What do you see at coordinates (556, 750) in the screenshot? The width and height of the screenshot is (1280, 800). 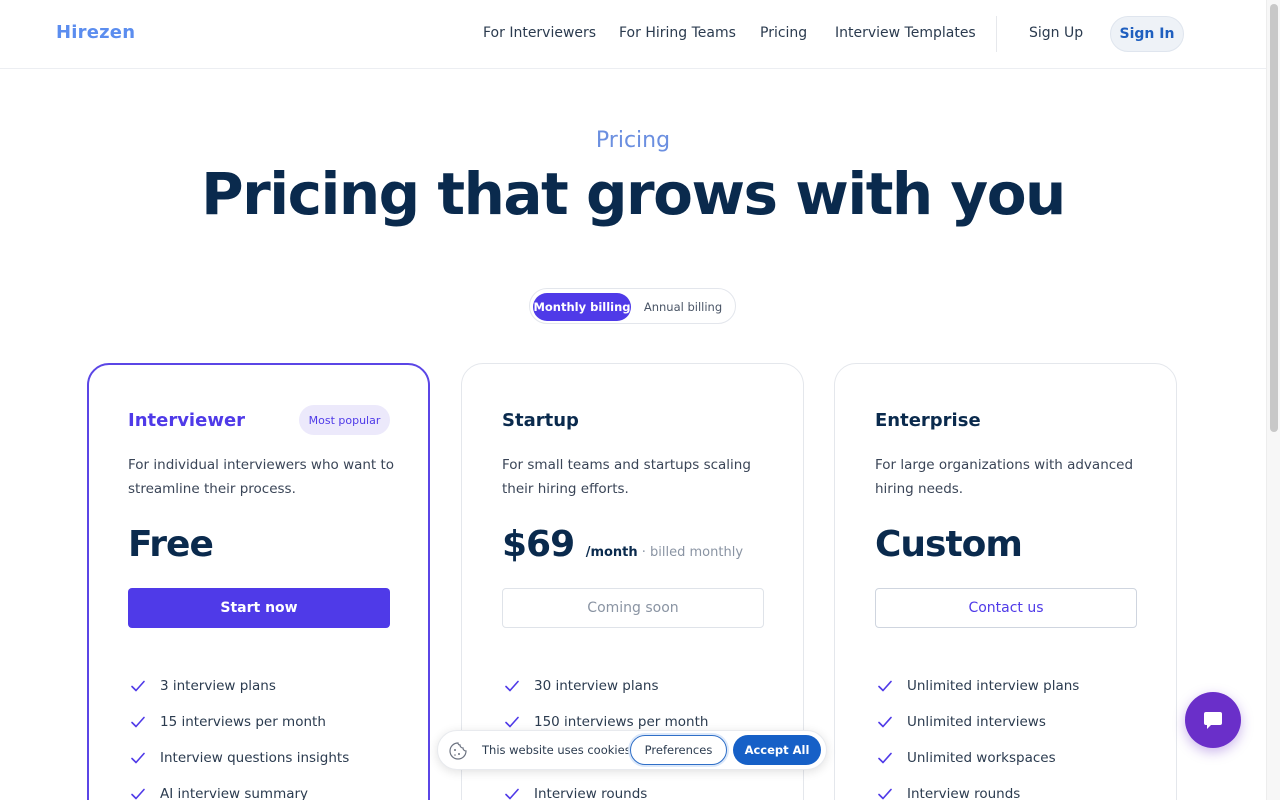 I see `cookie-message: This website uses cookies` at bounding box center [556, 750].